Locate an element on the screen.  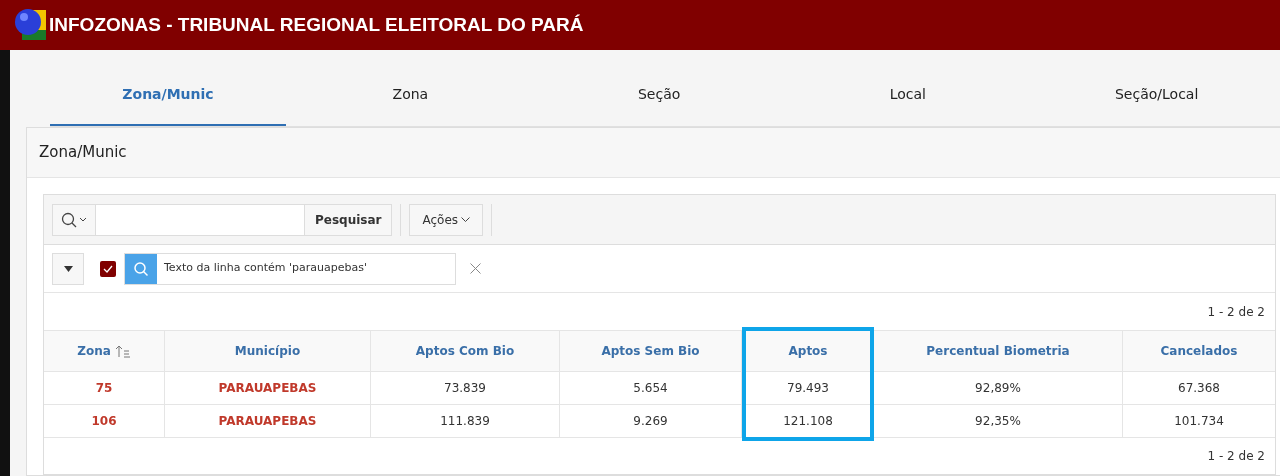
checkmark-icon is located at coordinates (108, 268).